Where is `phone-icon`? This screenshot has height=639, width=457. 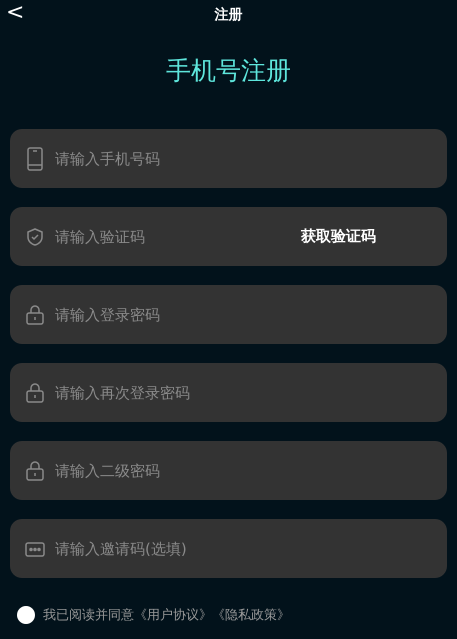
phone-icon is located at coordinates (35, 158).